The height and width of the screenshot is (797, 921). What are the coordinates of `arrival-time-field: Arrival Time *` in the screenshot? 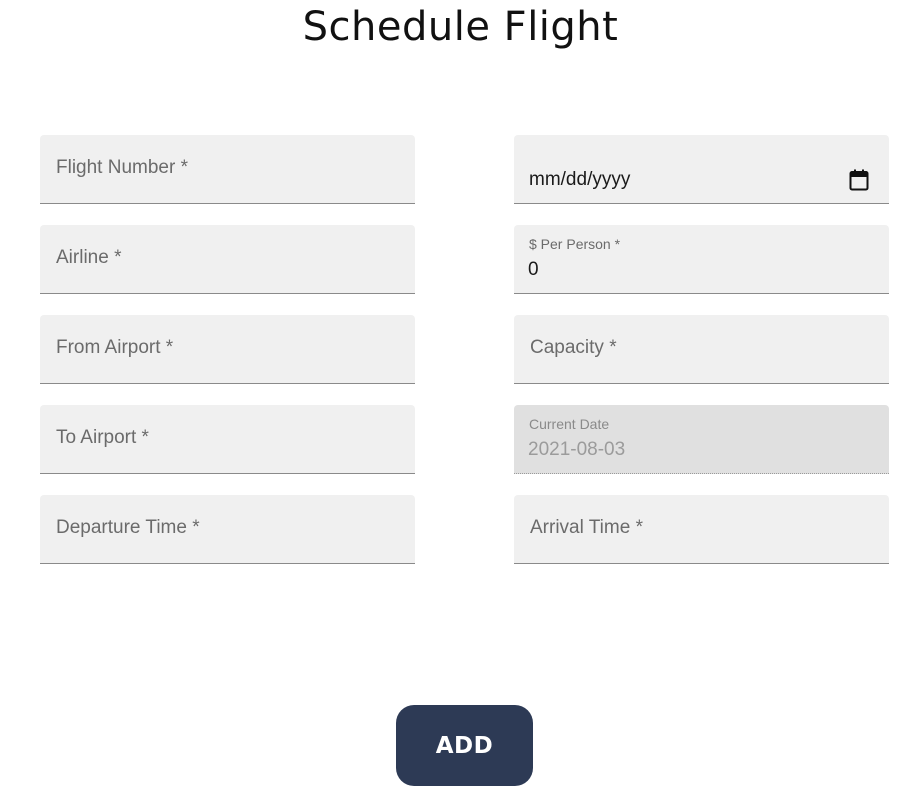 It's located at (701, 529).